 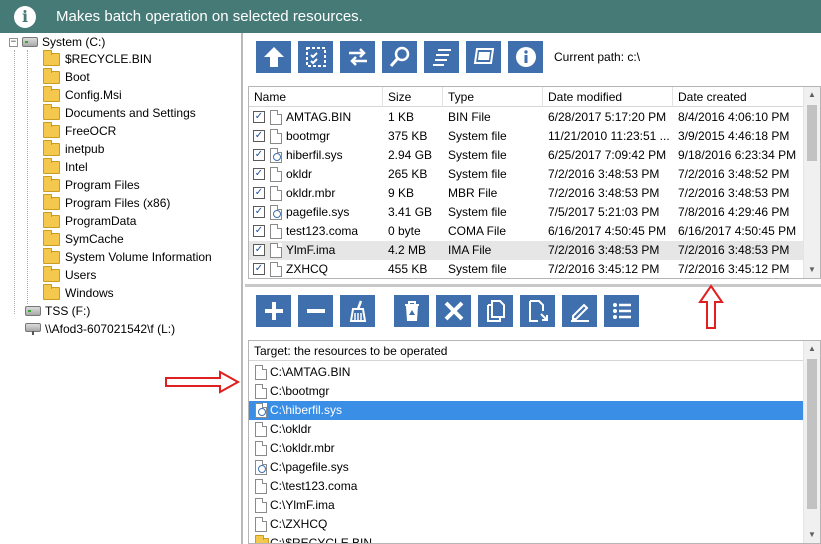 I want to click on list-item: C:\okldr.mbr, so click(x=527, y=448).